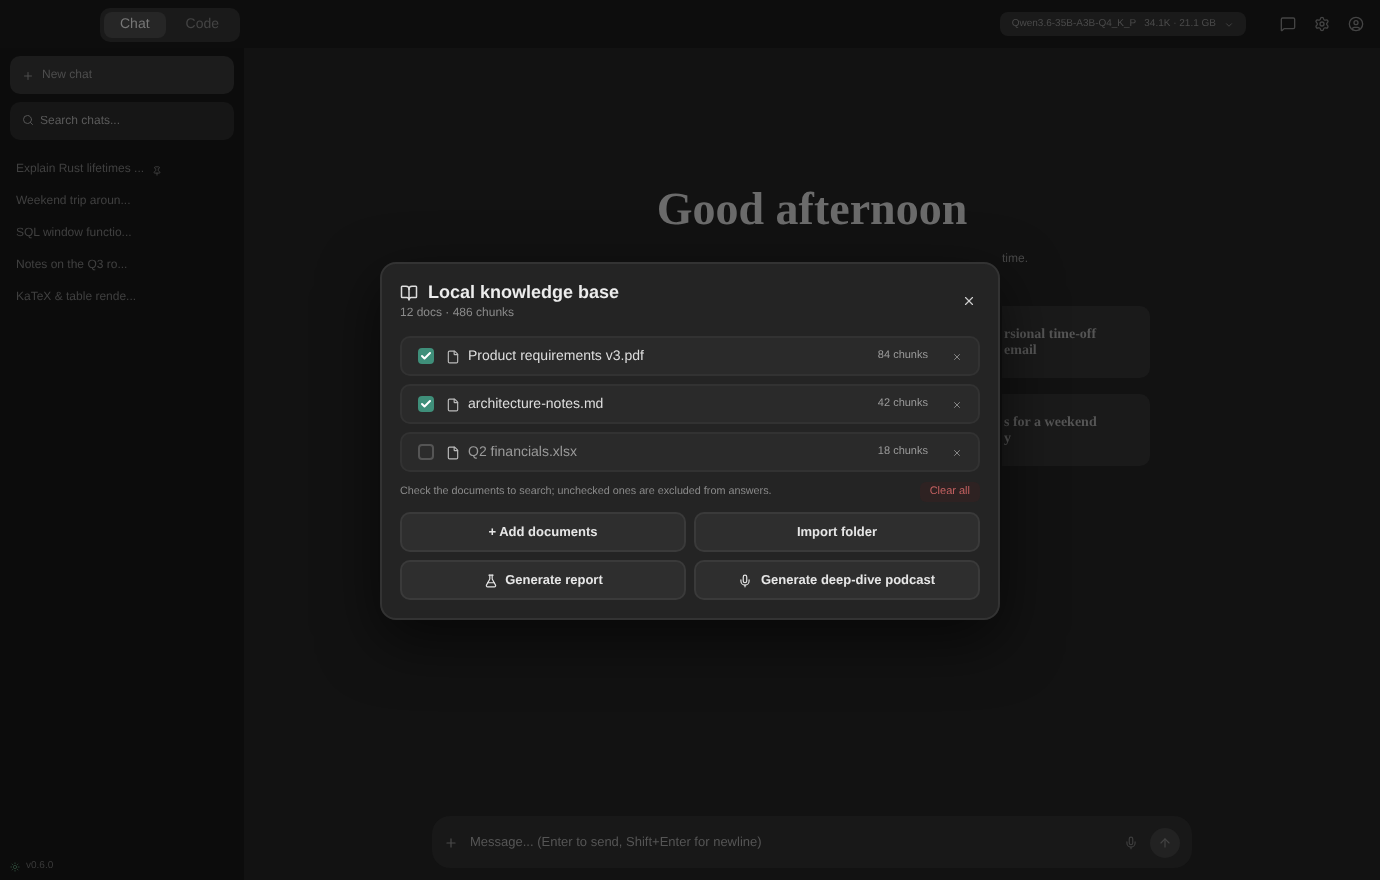 Image resolution: width=1380 pixels, height=880 pixels. I want to click on dialog-title: Local knowledge base, so click(524, 292).